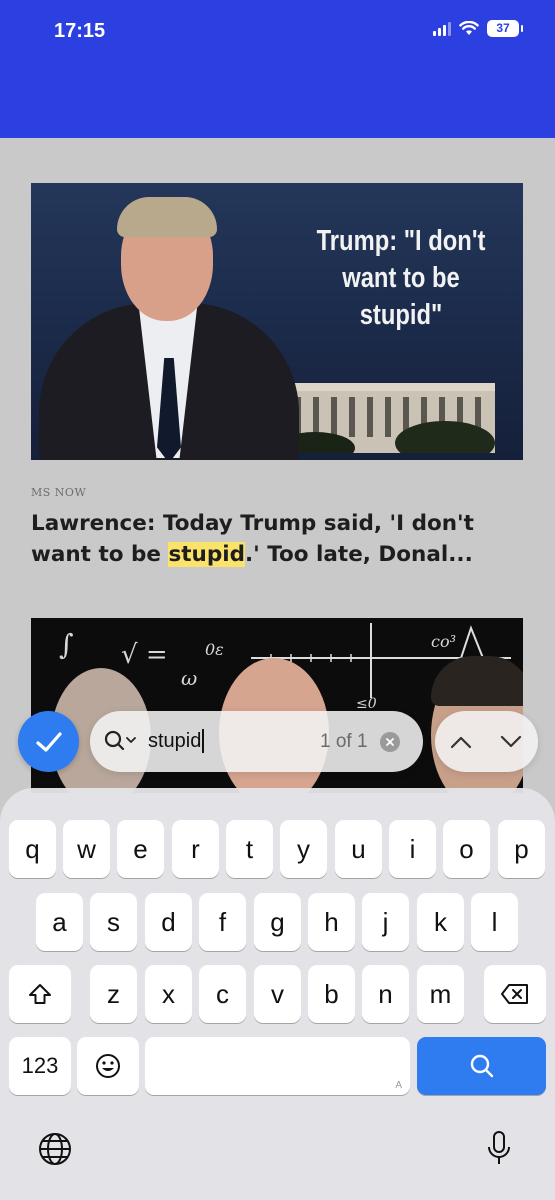 This screenshot has height=1200, width=555. What do you see at coordinates (344, 741) in the screenshot?
I see `match-count: 1 of 1` at bounding box center [344, 741].